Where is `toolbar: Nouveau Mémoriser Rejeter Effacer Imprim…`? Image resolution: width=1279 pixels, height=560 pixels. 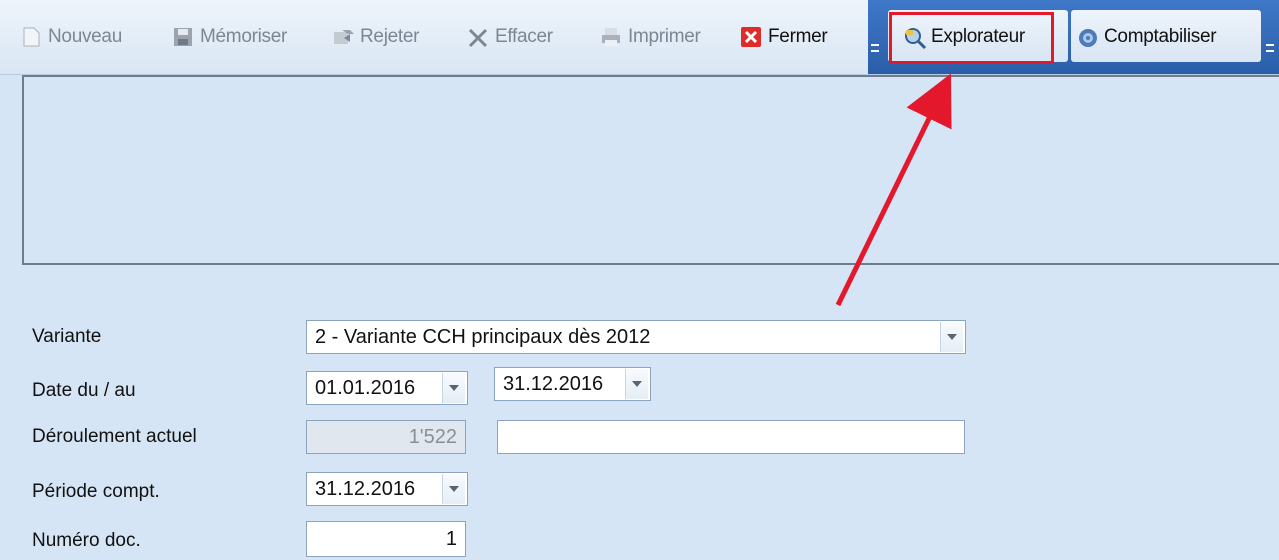
toolbar: Nouveau Mémoriser Rejeter Effacer Imprim… is located at coordinates (639, 37).